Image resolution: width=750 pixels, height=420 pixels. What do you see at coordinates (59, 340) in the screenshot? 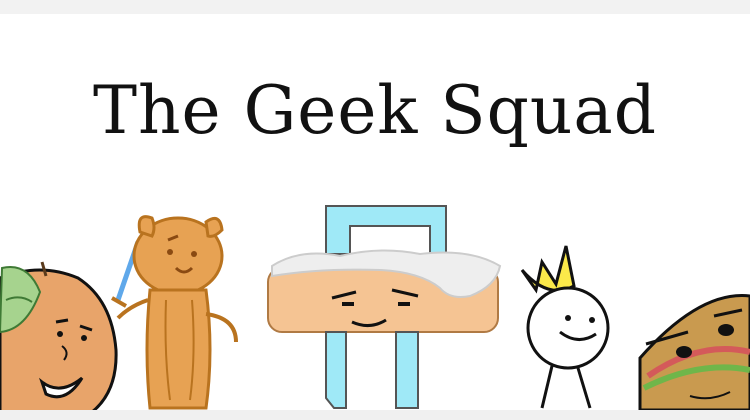
I see `peach-character-icon` at bounding box center [59, 340].